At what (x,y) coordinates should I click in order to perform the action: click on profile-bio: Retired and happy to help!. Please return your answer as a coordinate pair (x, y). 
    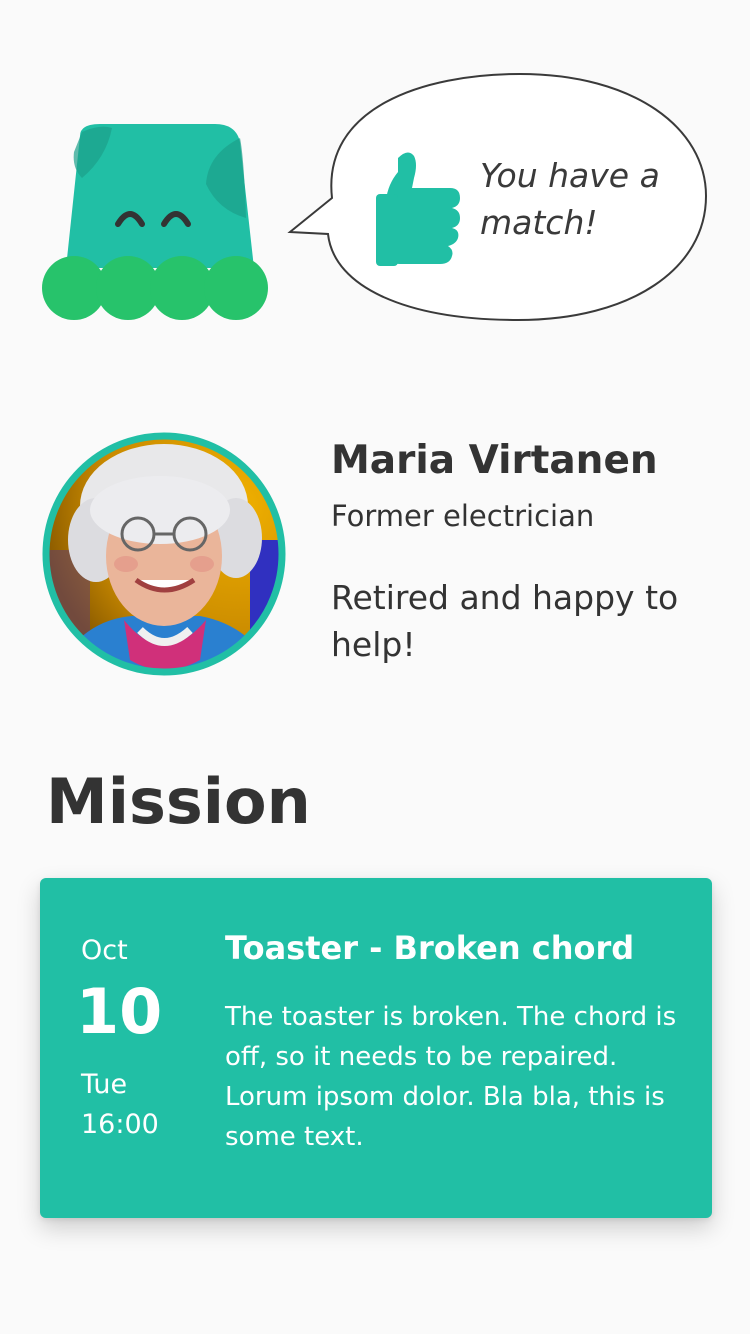
    Looking at the image, I should click on (505, 621).